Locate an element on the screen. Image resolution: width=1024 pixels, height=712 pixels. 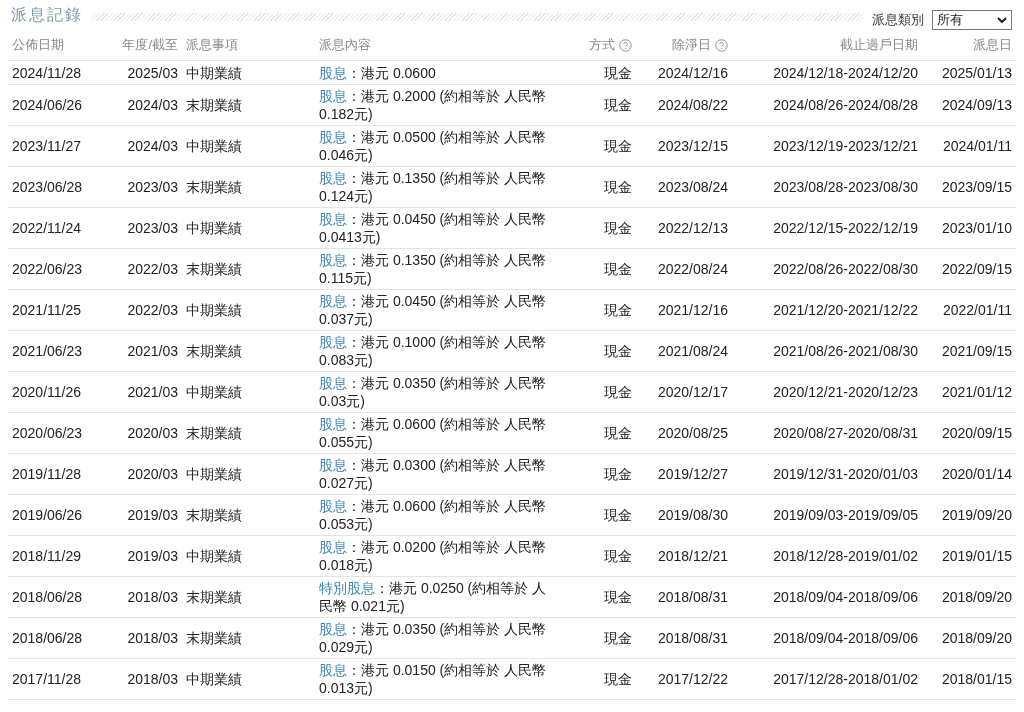
dividend-detail: 股息：港元 0.1350 (約相等於 人民幣 0.124元) is located at coordinates (433, 187).